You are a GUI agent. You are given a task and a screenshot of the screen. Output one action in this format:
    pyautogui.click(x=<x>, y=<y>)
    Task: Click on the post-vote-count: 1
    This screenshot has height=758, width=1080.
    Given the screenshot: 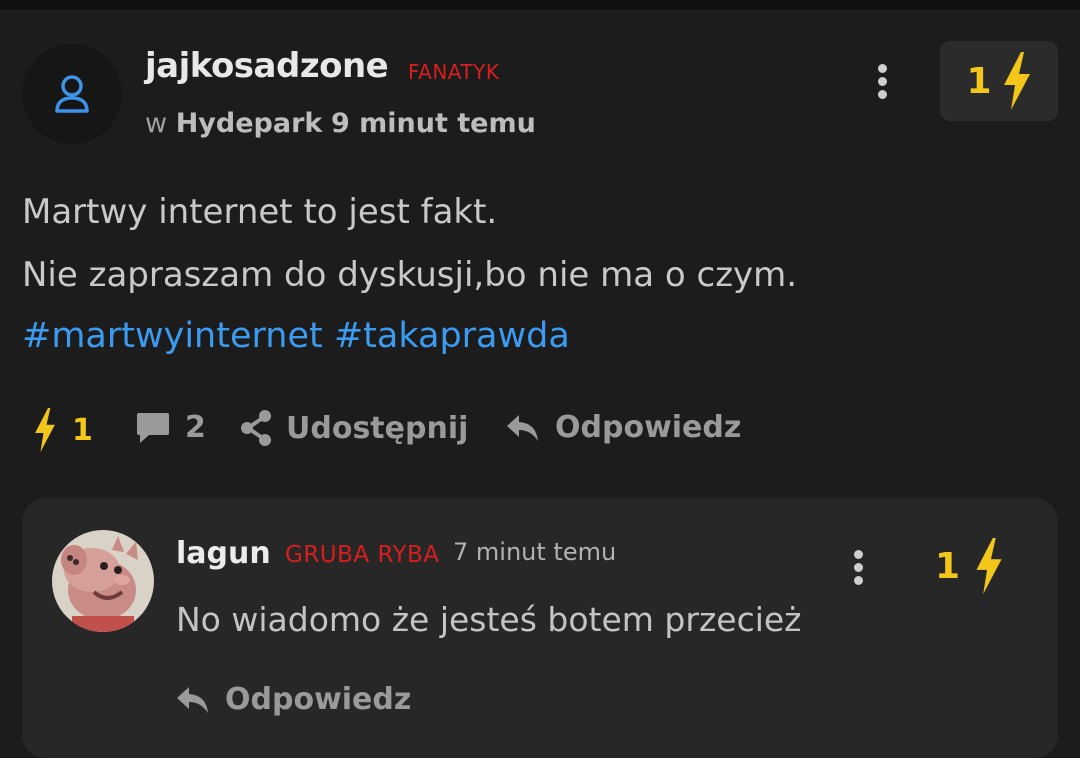 What is the action you would take?
    pyautogui.click(x=979, y=81)
    